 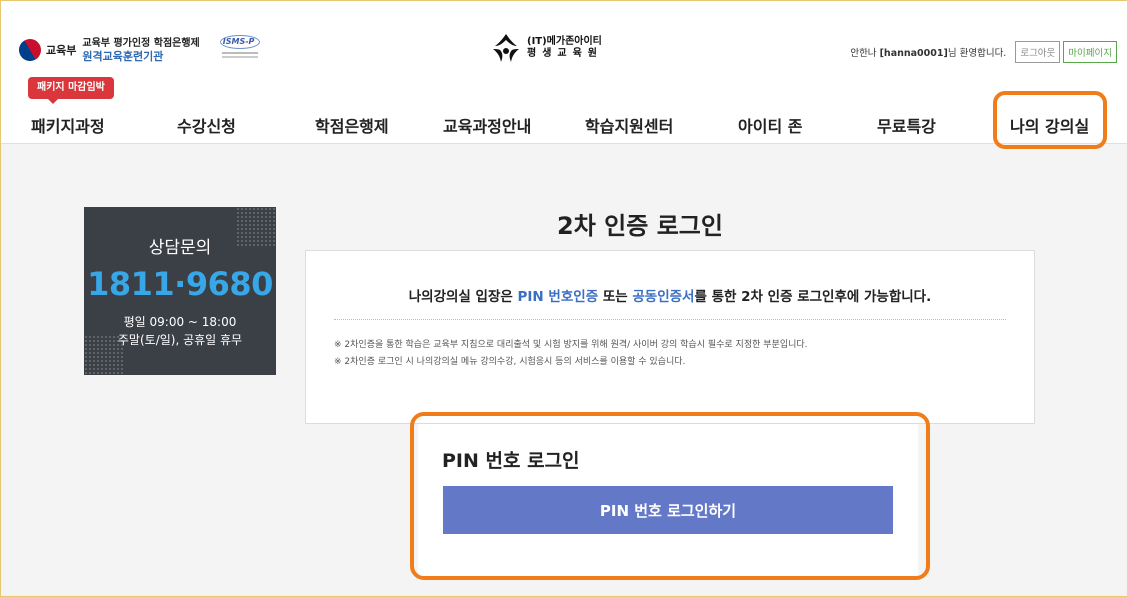 I want to click on isms-p-logo: ISMS-P, so click(x=240, y=50).